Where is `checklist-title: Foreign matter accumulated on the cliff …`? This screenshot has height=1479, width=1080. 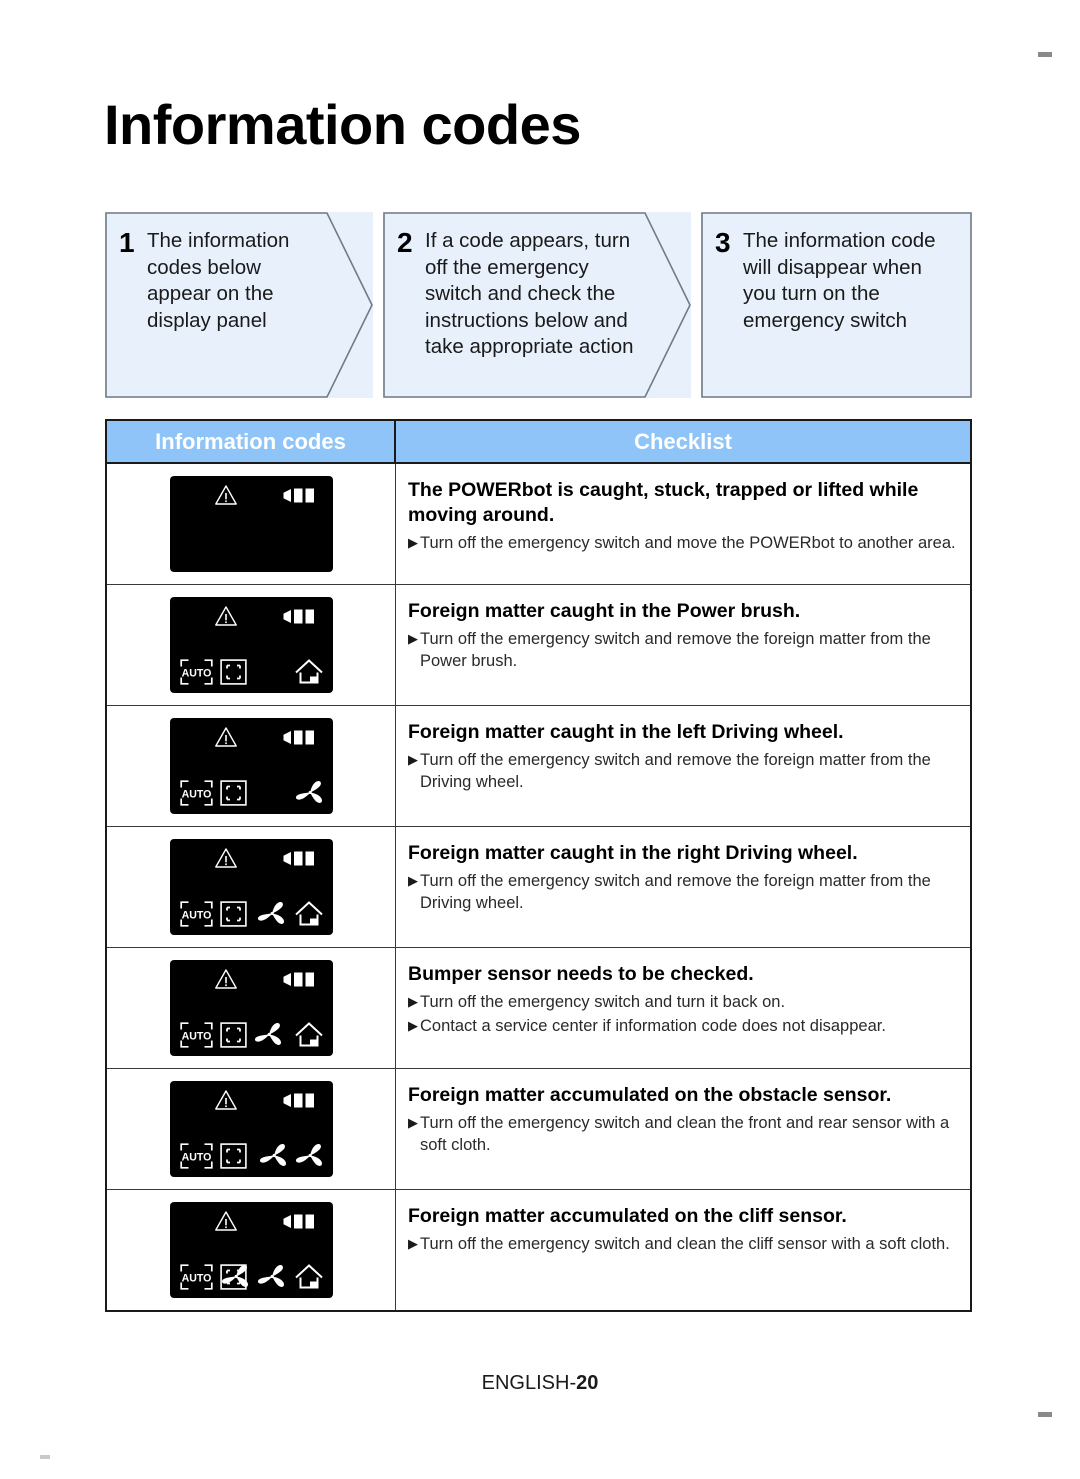 checklist-title: Foreign matter accumulated on the cliff … is located at coordinates (627, 1216).